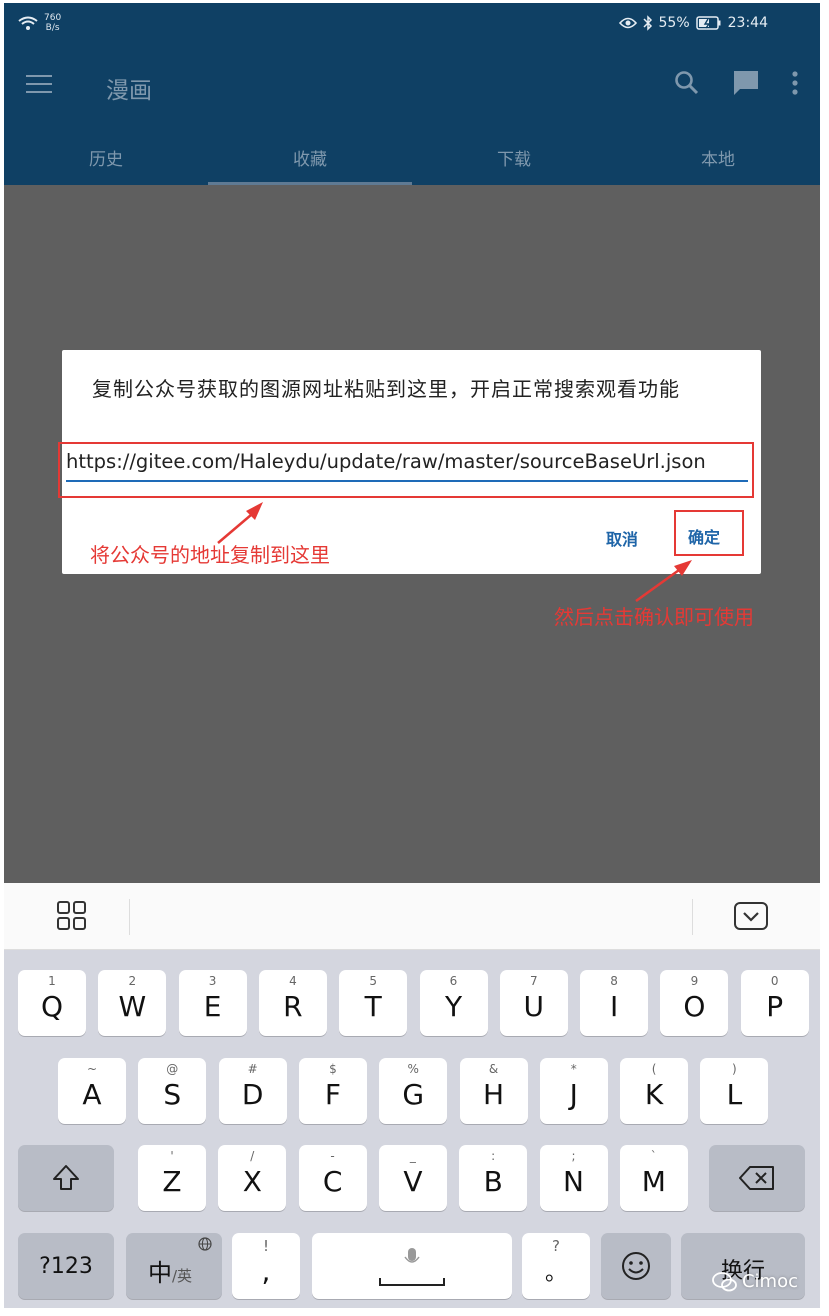  I want to click on tab-local: 本地, so click(718, 161).